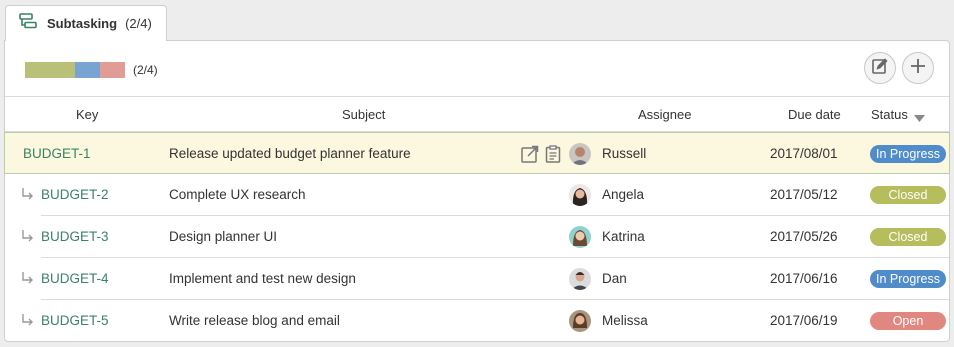  What do you see at coordinates (57, 153) in the screenshot?
I see `issue-key-link: BUDGET-1` at bounding box center [57, 153].